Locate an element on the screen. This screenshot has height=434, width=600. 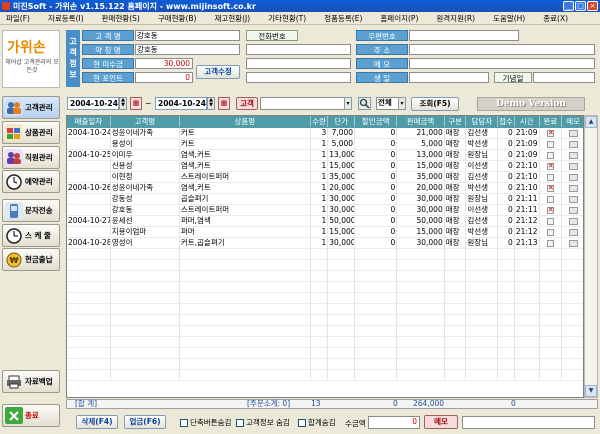
delete-button: 삭제(F4) is located at coordinates (97, 422).